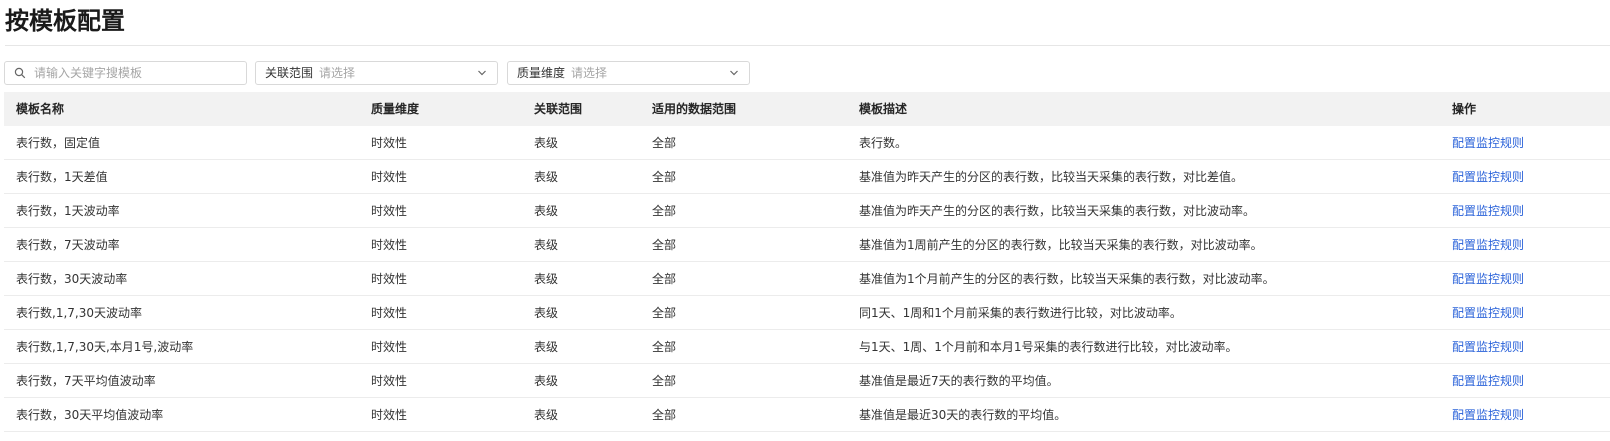 Image resolution: width=1610 pixels, height=441 pixels. I want to click on cell-description: 基准值为1周前产生的分区的表行数，比较当天采集的表行数，对比波动率。, so click(1061, 245).